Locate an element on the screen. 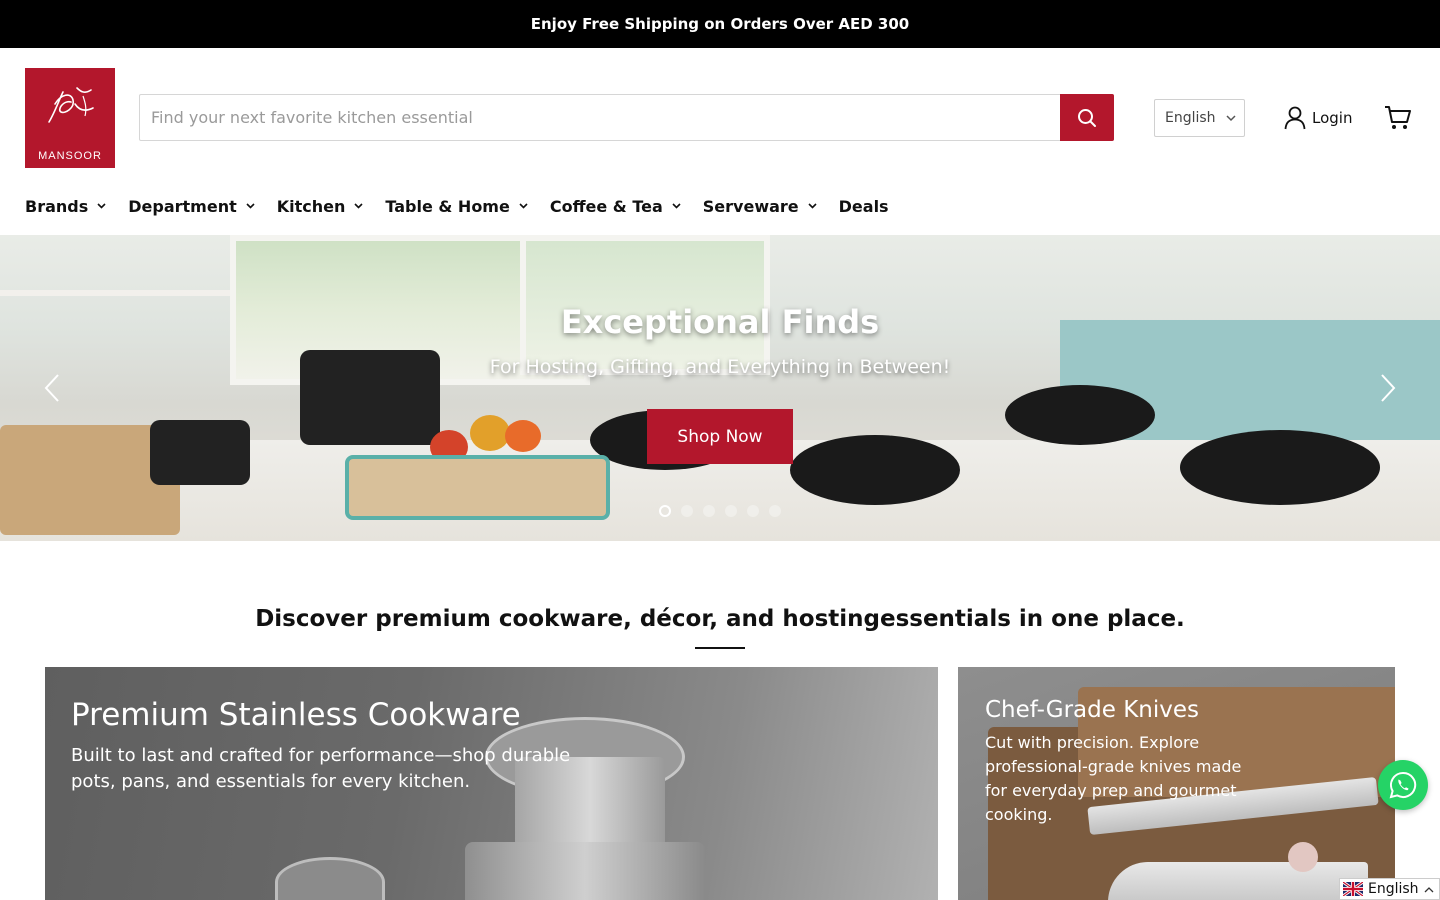  search-bar is located at coordinates (626, 117).